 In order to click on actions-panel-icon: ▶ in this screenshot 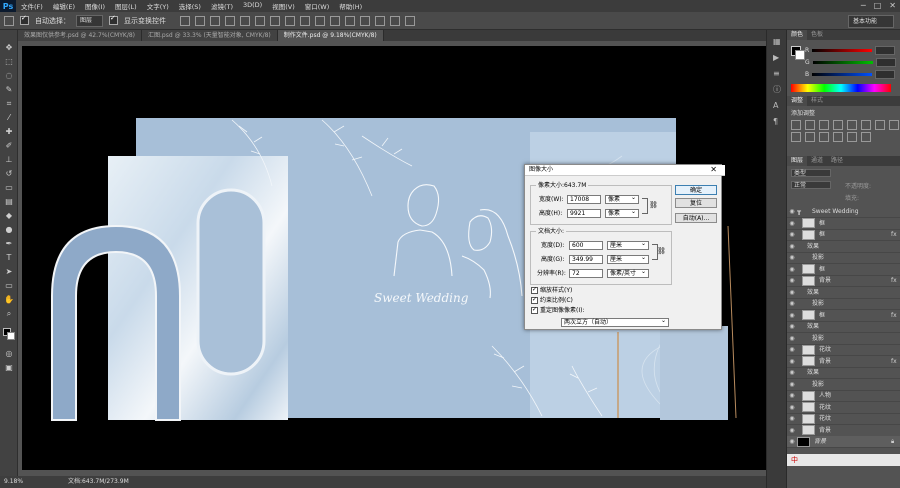, I will do `click(777, 58)`.